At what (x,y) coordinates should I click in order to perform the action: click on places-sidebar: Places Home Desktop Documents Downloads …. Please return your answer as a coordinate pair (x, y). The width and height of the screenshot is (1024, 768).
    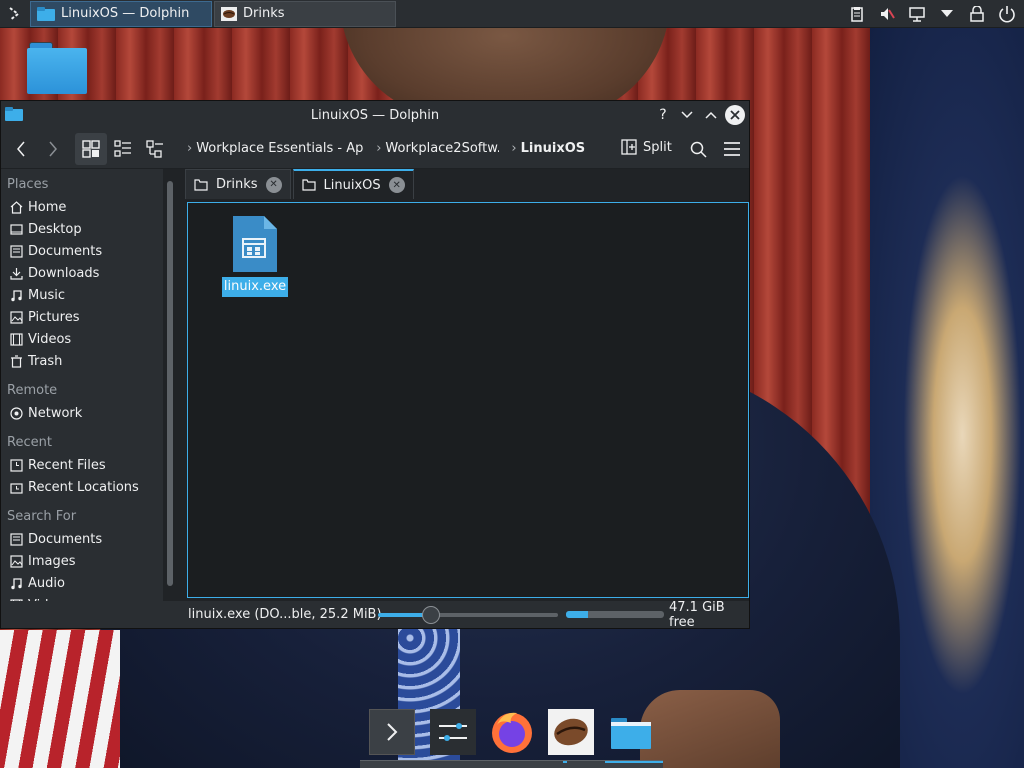
    Looking at the image, I should click on (82, 398).